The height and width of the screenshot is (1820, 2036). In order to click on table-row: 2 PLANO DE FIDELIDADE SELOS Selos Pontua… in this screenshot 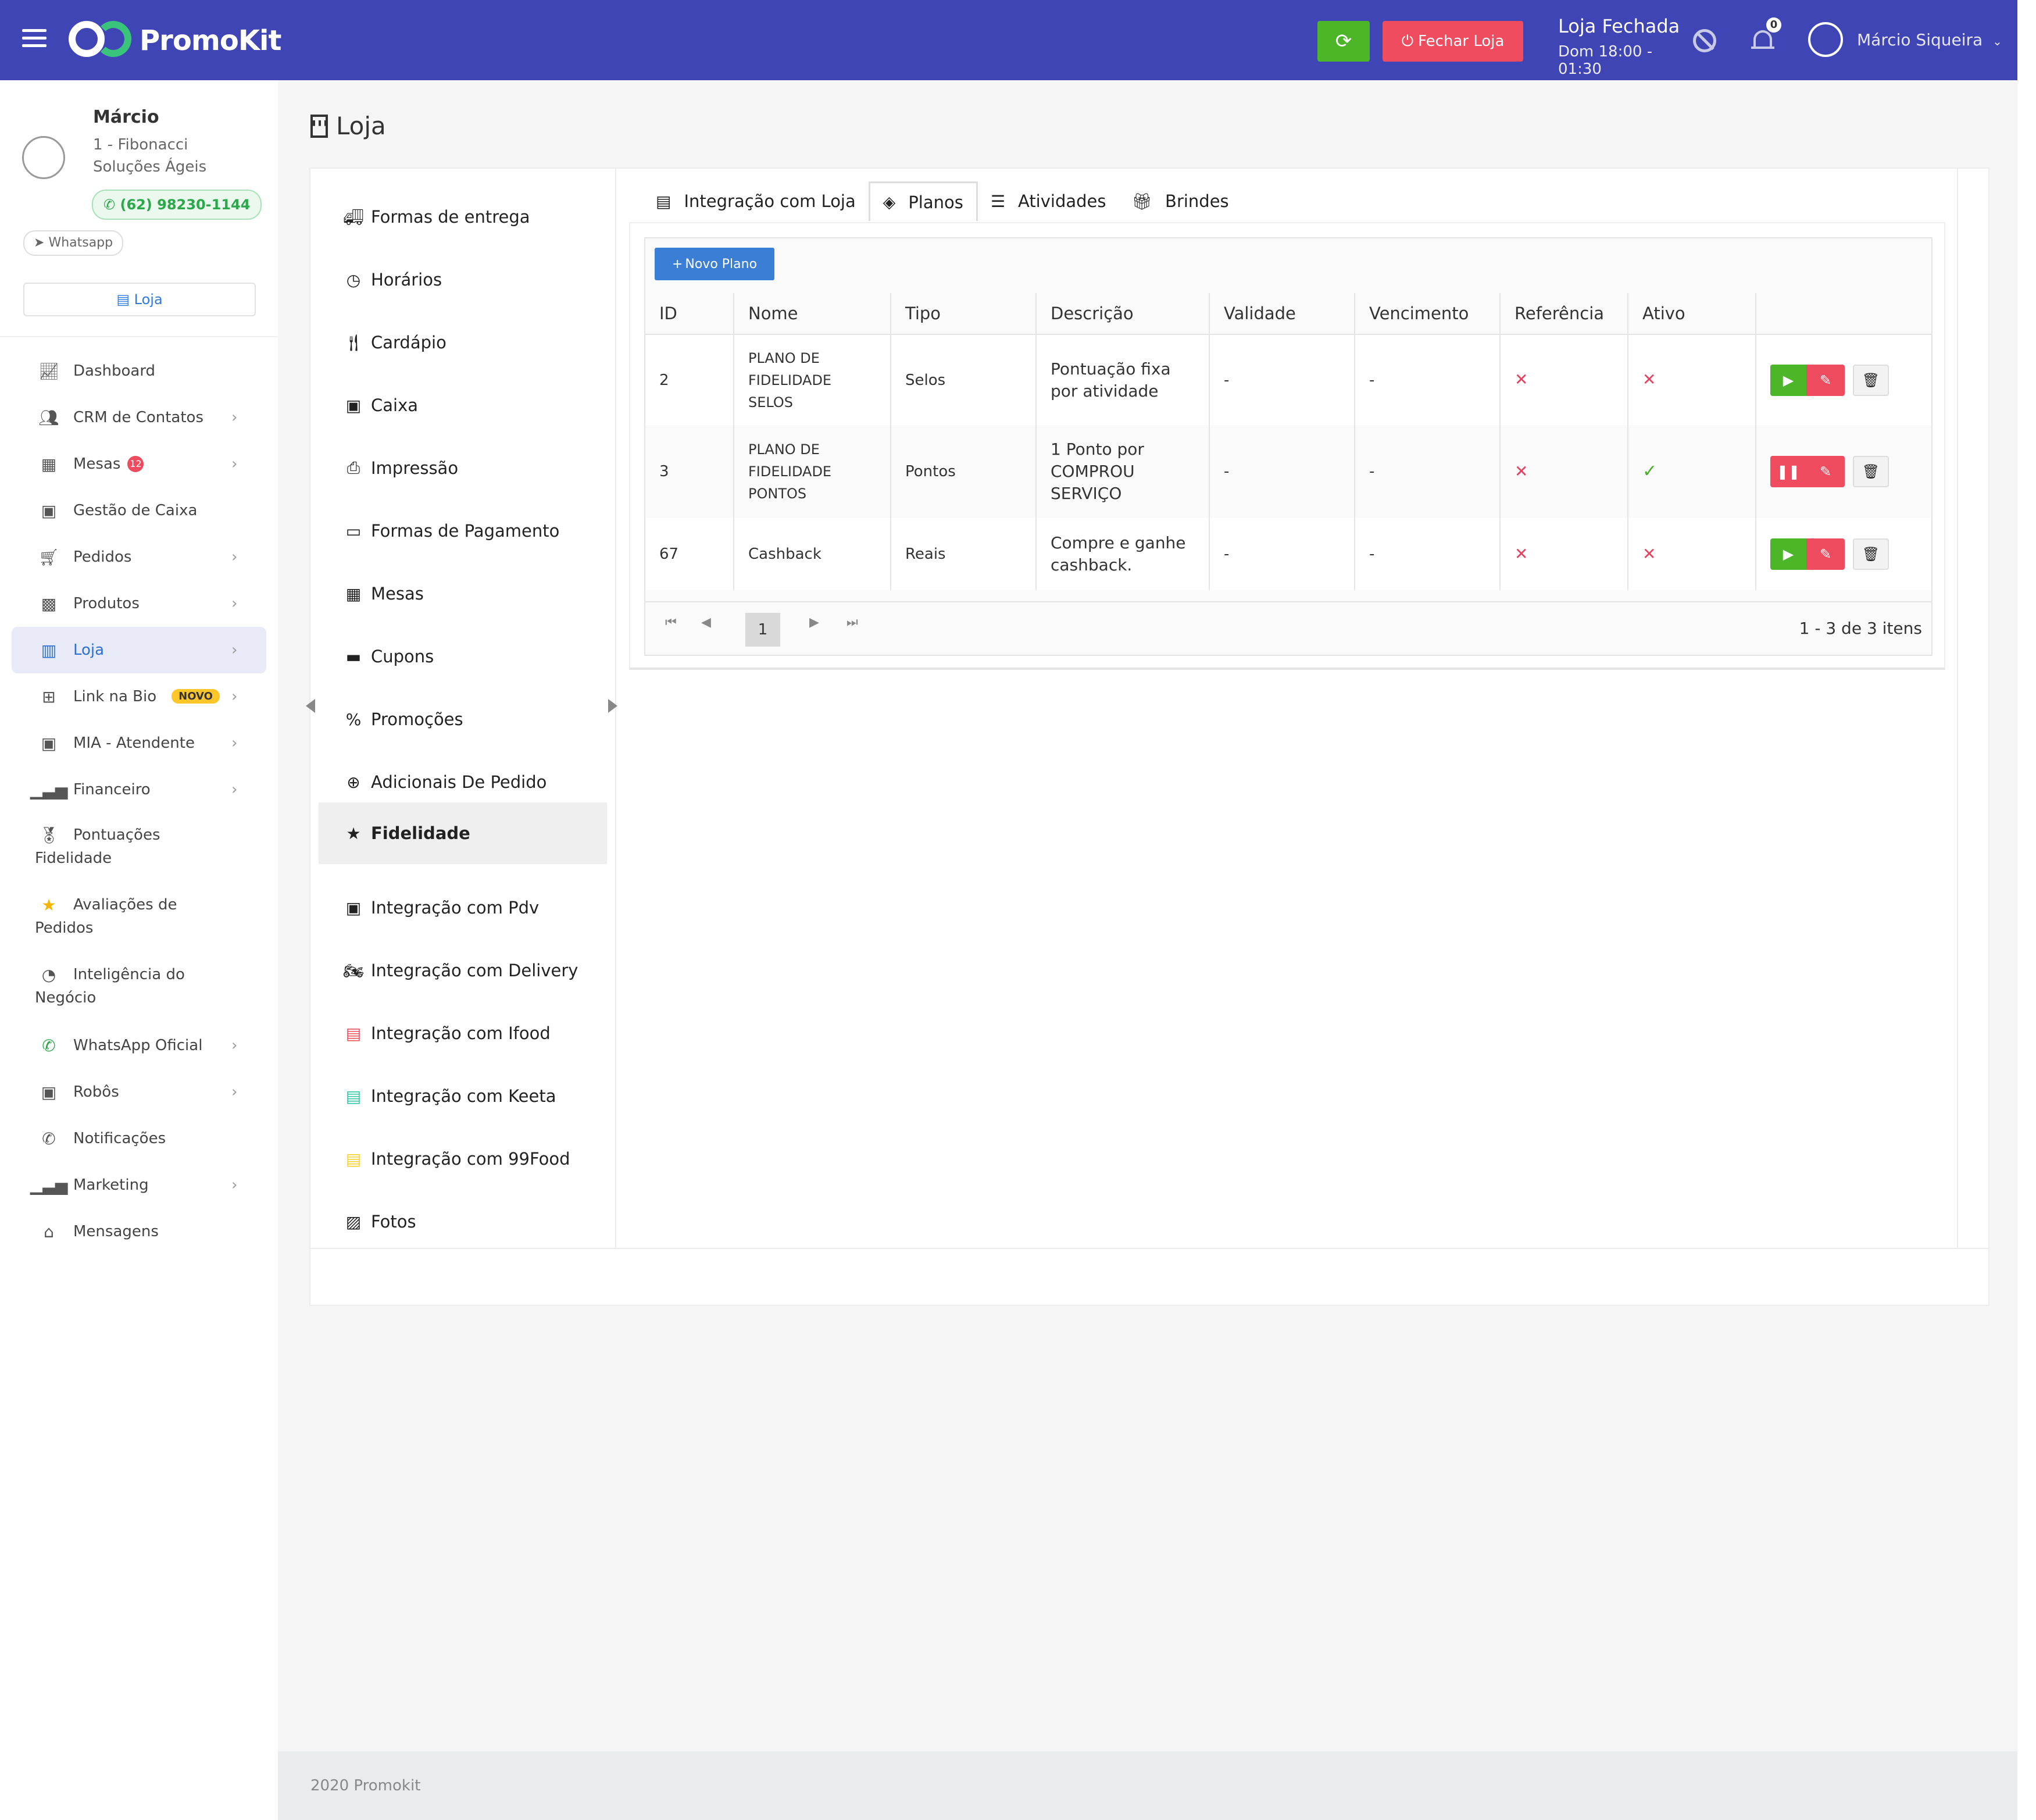, I will do `click(1288, 379)`.